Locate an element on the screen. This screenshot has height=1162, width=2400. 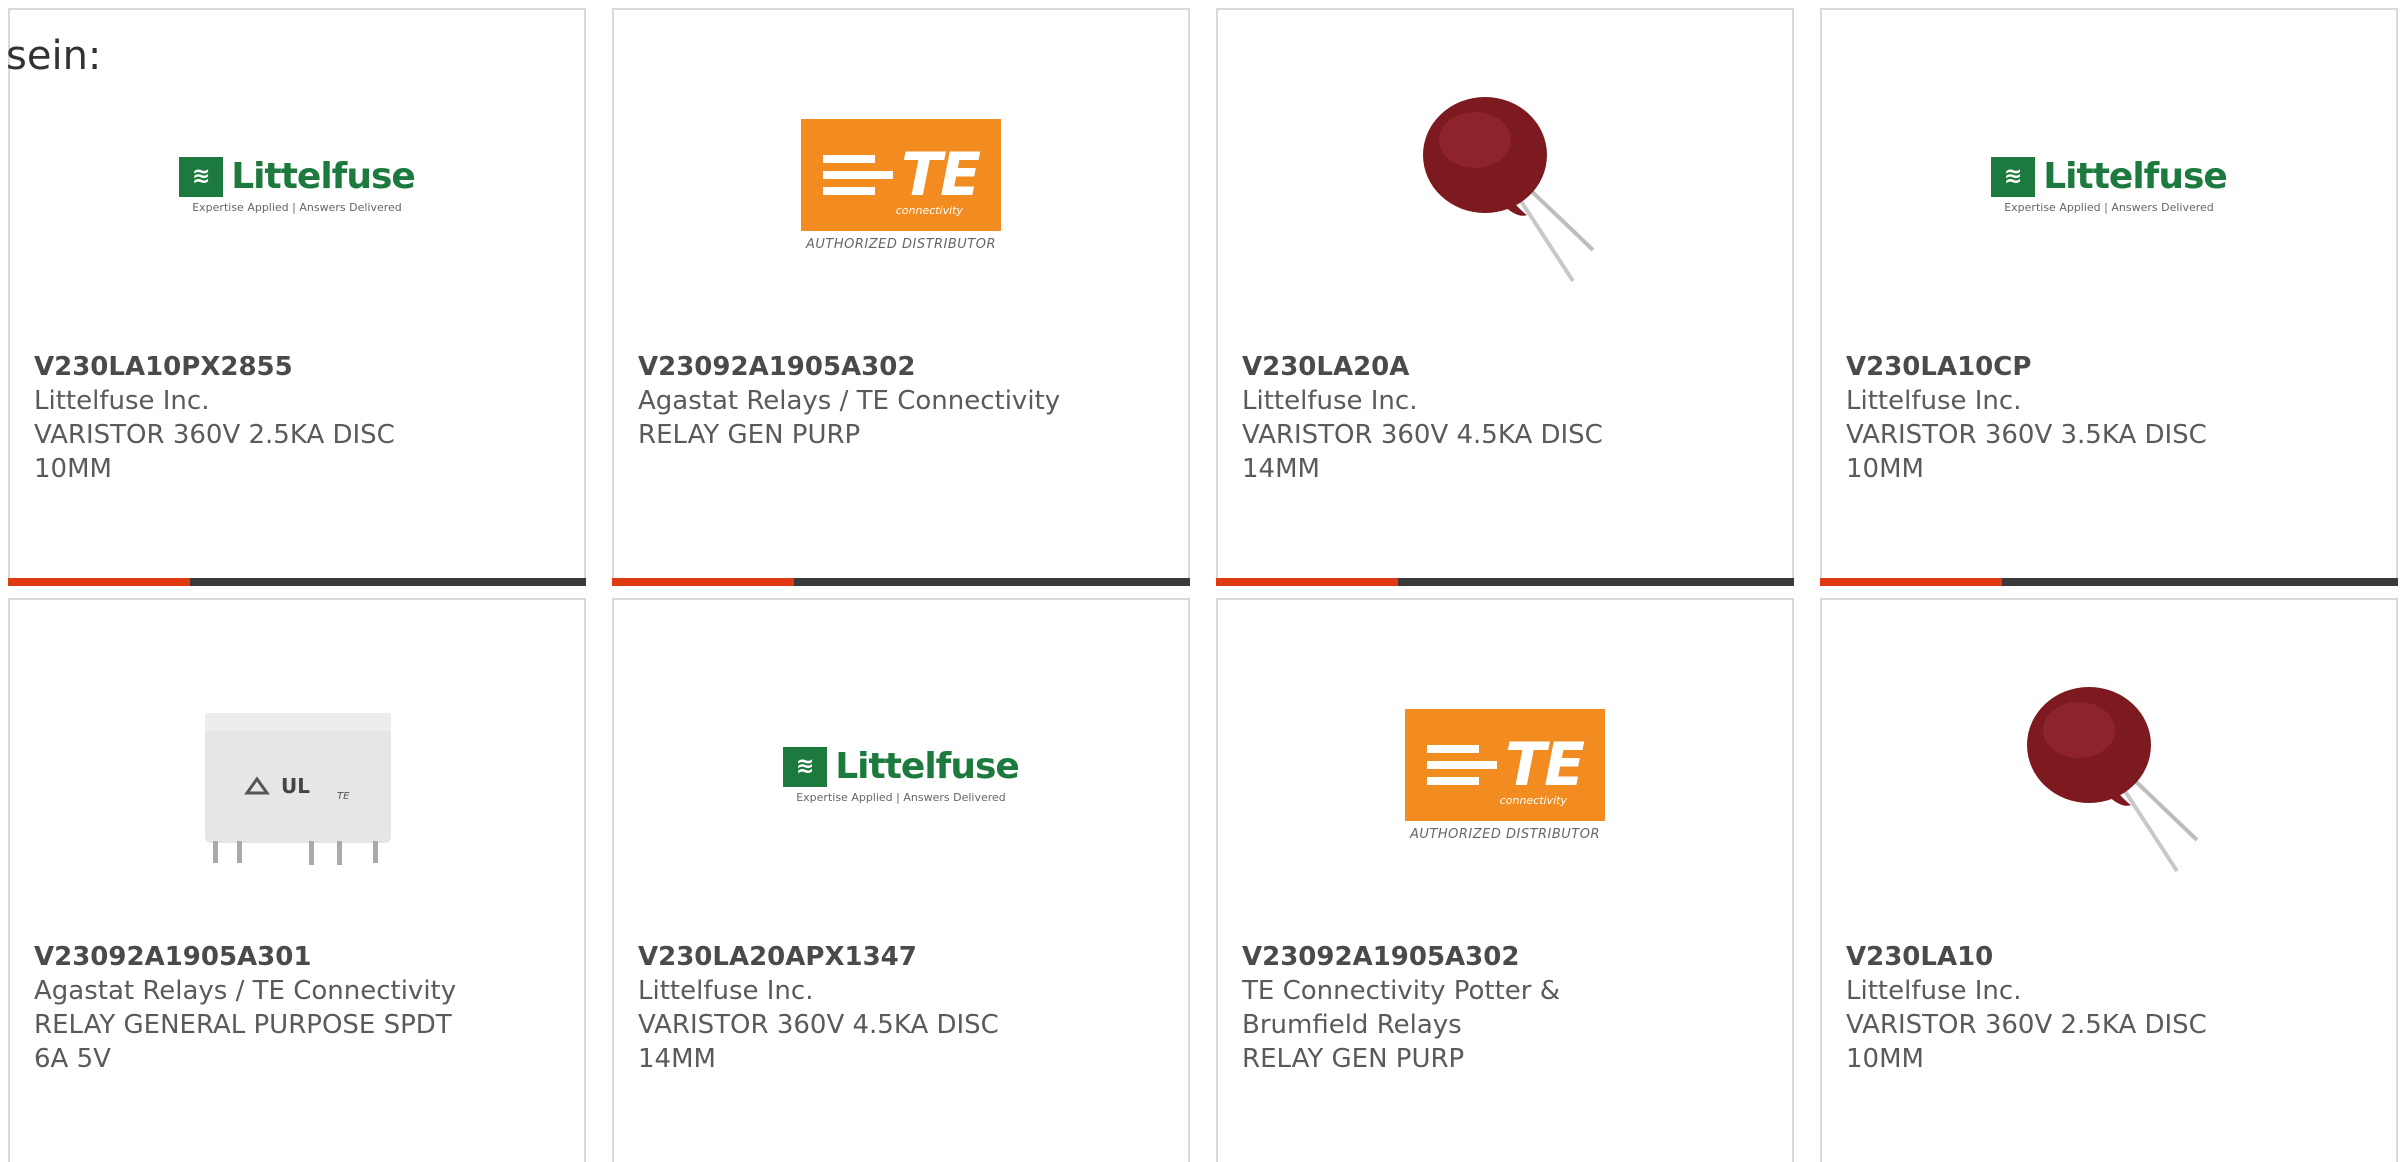
product-manufacturer: TE Connectivity Potter & is located at coordinates (1401, 991).